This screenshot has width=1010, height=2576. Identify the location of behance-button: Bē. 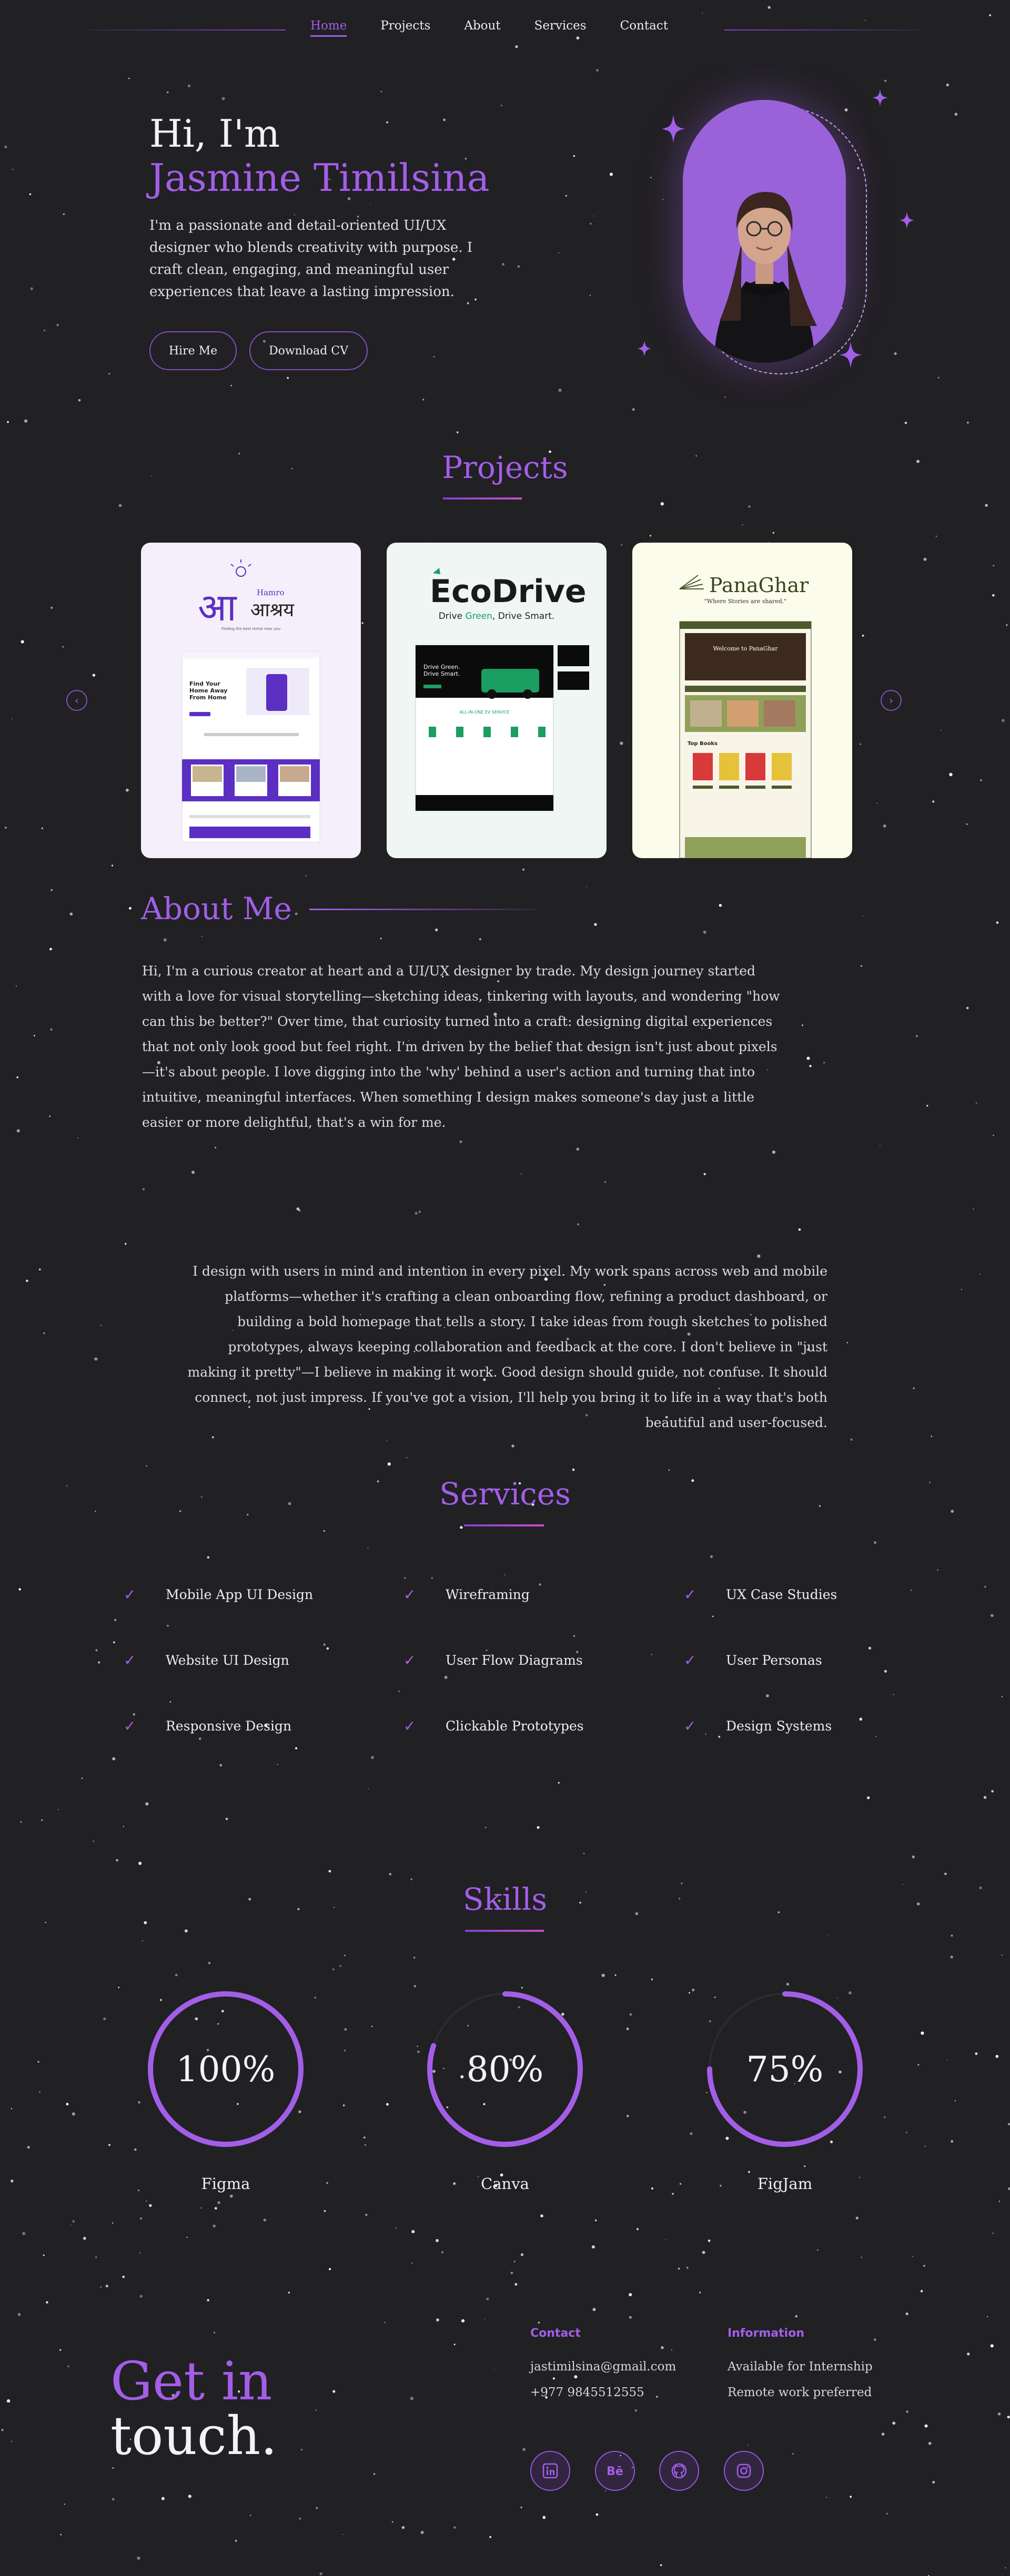
(615, 2471).